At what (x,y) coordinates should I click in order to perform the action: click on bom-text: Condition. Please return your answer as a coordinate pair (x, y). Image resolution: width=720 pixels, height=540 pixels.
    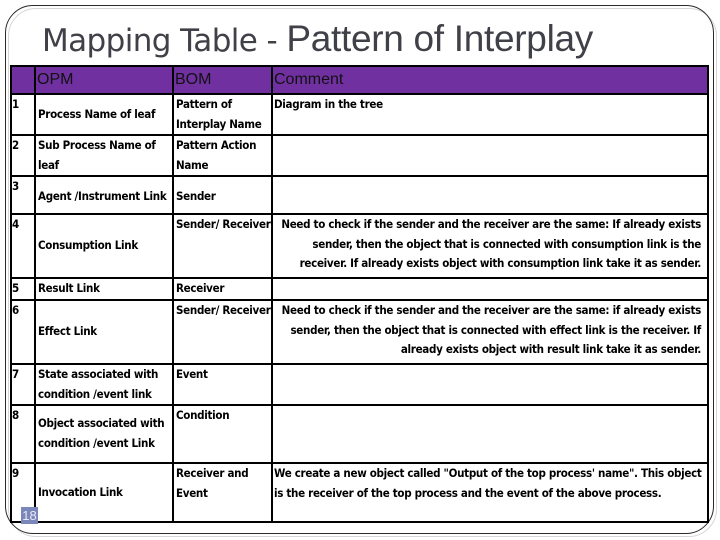
    Looking at the image, I should click on (203, 415).